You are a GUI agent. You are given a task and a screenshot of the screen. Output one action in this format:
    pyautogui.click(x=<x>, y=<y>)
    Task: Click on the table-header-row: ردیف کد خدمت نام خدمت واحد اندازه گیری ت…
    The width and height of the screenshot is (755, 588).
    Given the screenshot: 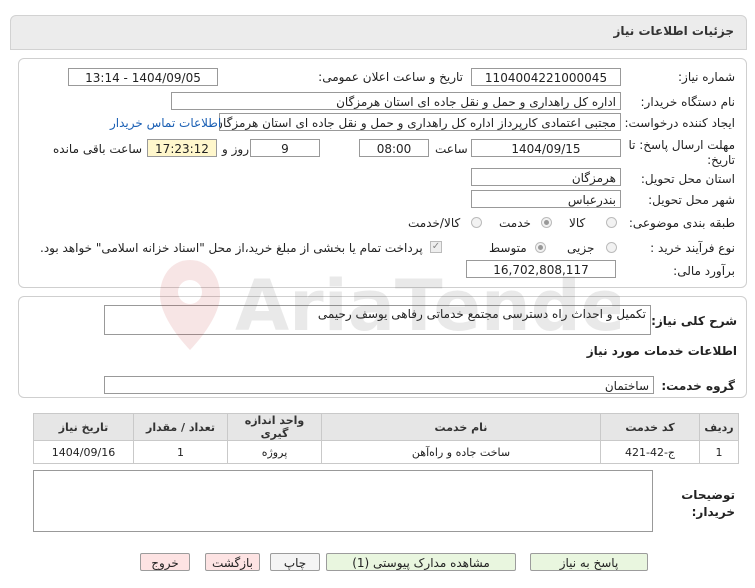 What is the action you would take?
    pyautogui.click(x=386, y=427)
    